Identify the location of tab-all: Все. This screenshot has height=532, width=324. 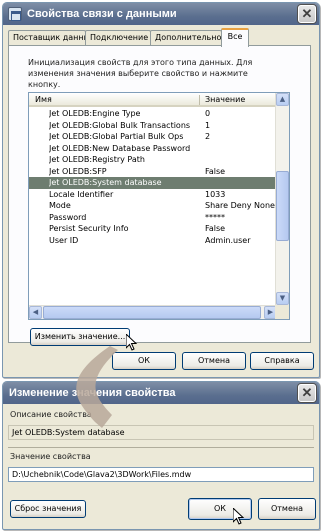
(235, 37).